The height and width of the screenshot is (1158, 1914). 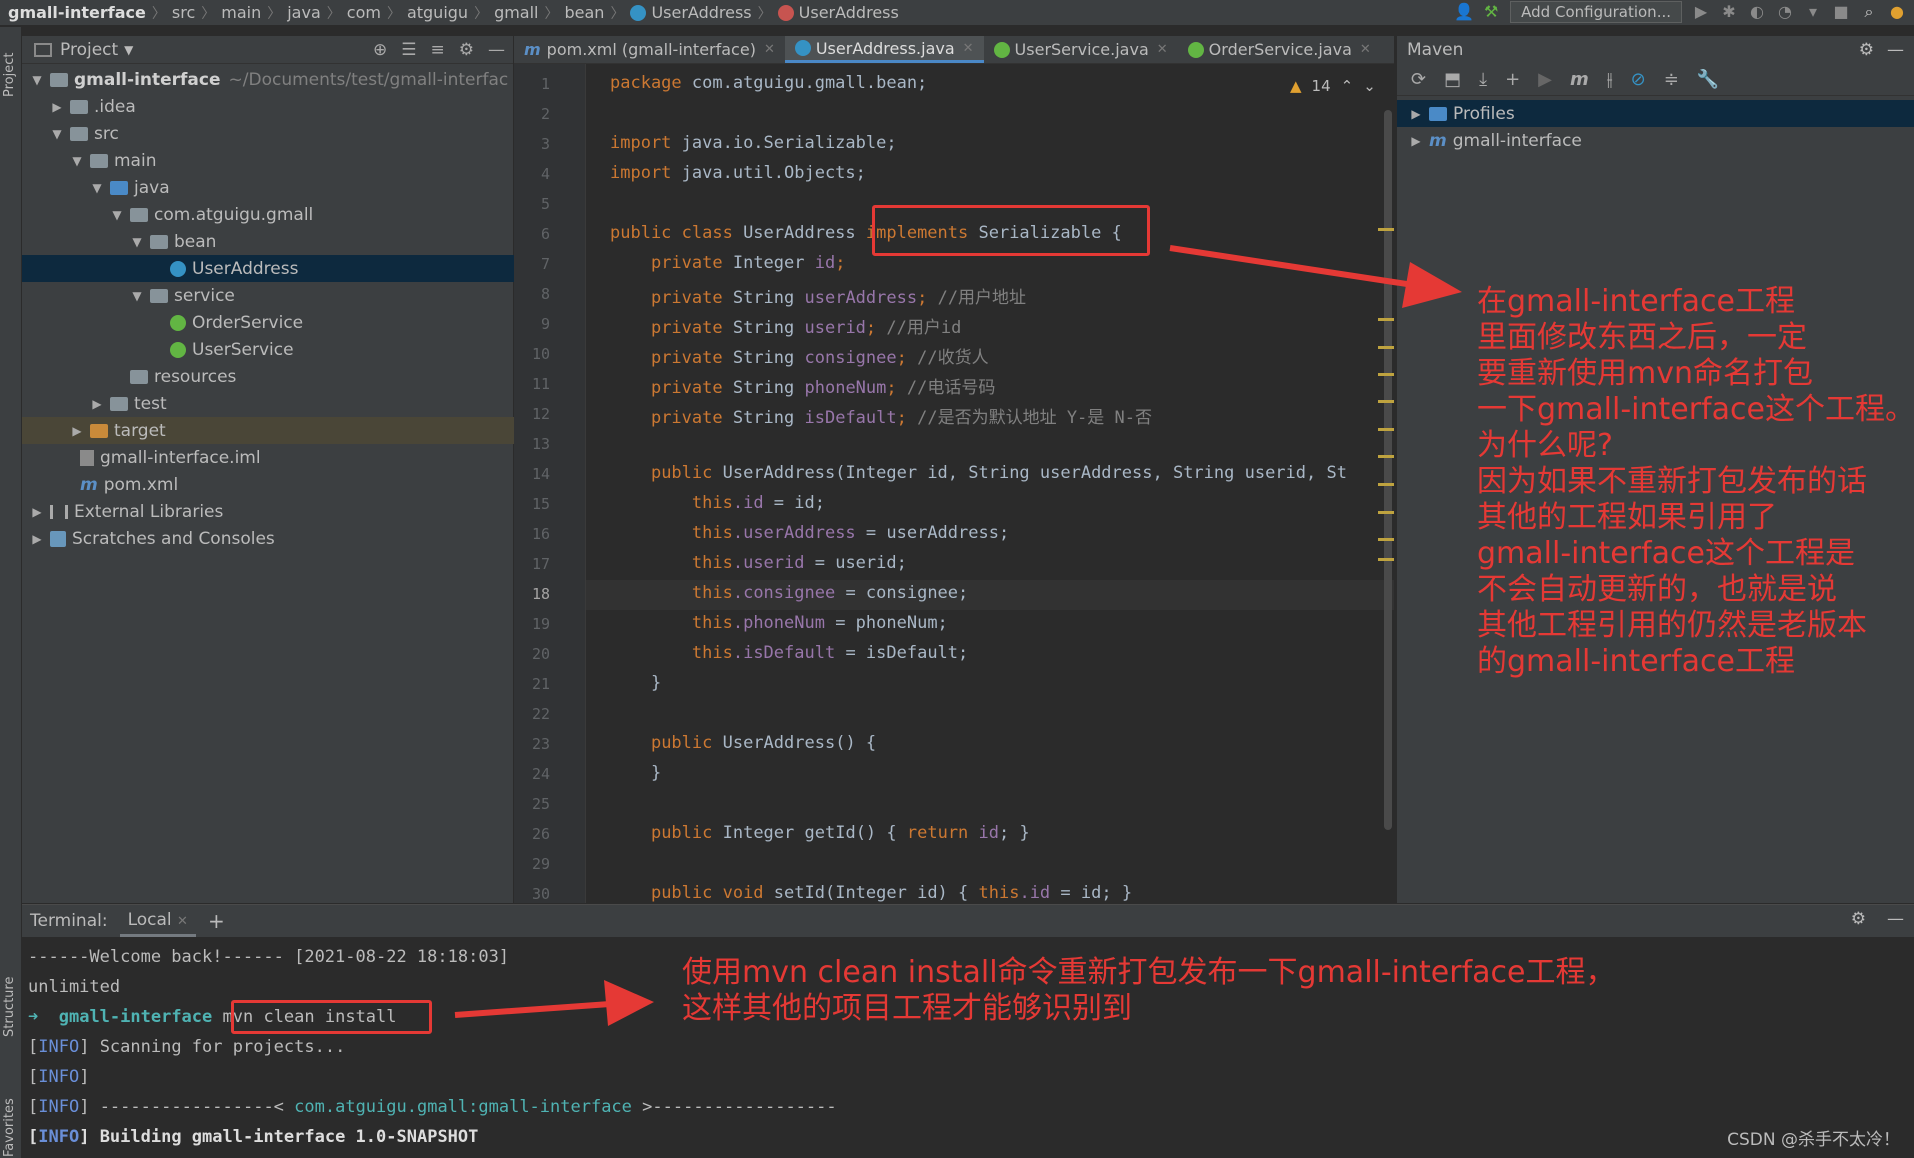 I want to click on more-run-chevron-icon: ▾, so click(x=1813, y=12).